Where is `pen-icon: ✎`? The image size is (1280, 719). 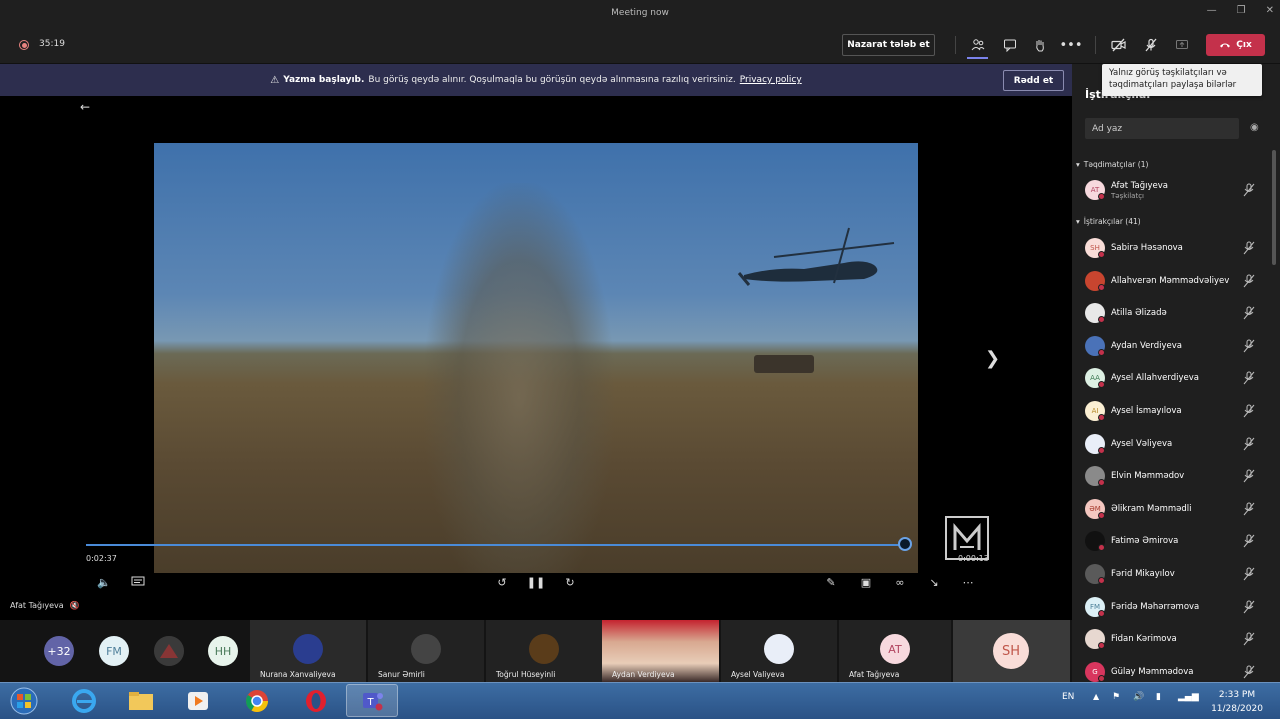
pen-icon: ✎ is located at coordinates (831, 582).